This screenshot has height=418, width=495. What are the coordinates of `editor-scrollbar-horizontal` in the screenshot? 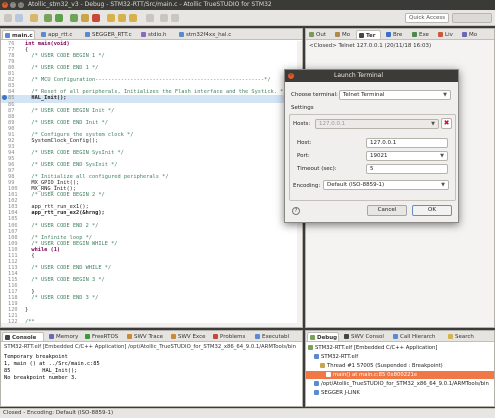 It's located at (151, 325).